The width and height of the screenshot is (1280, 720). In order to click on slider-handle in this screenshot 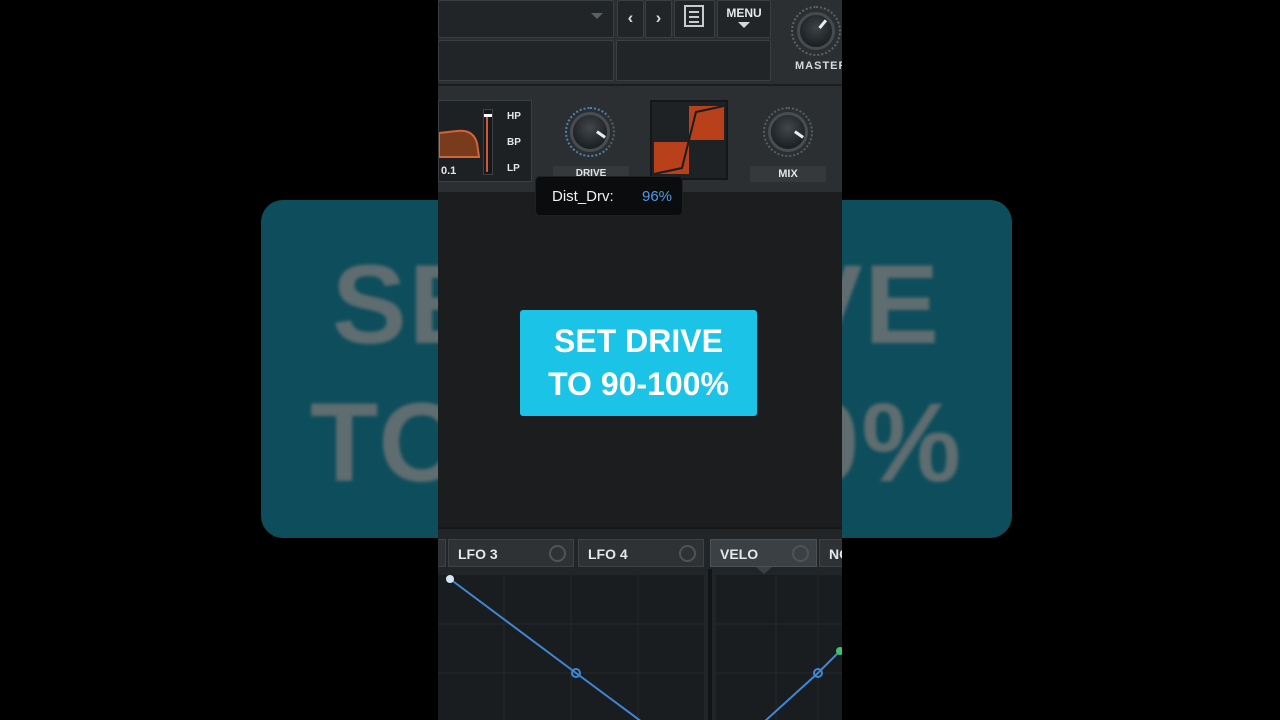, I will do `click(488, 115)`.